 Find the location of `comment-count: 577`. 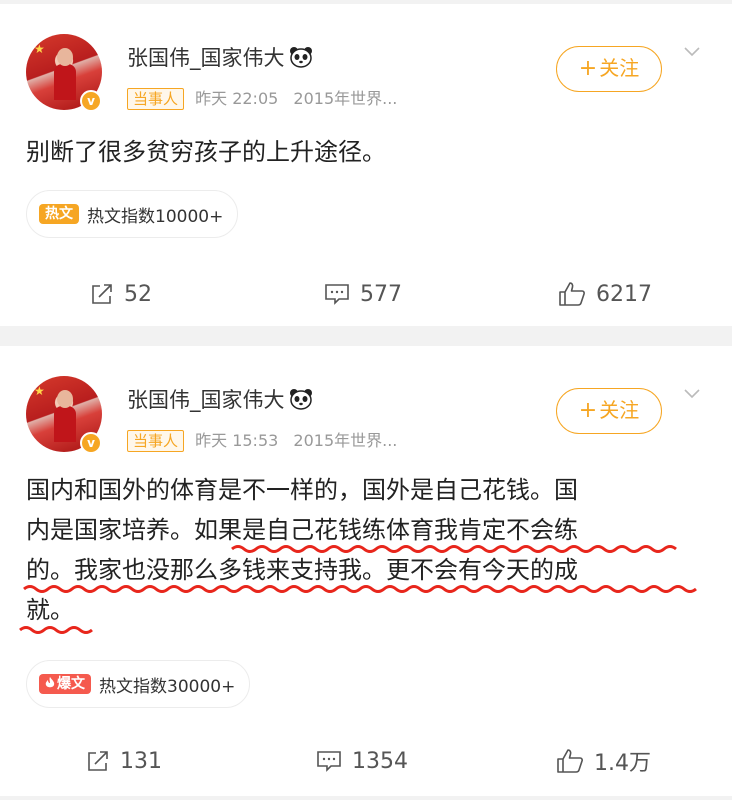

comment-count: 577 is located at coordinates (381, 294).